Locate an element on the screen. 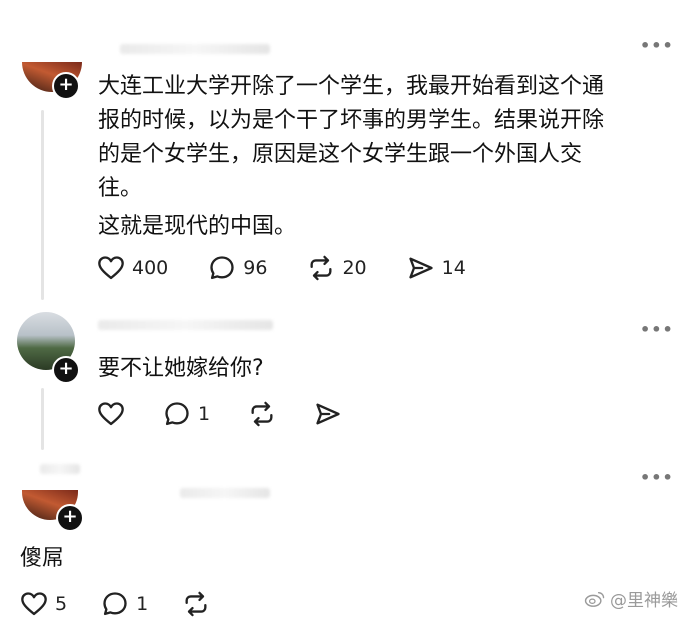  weibo-icon is located at coordinates (594, 599).